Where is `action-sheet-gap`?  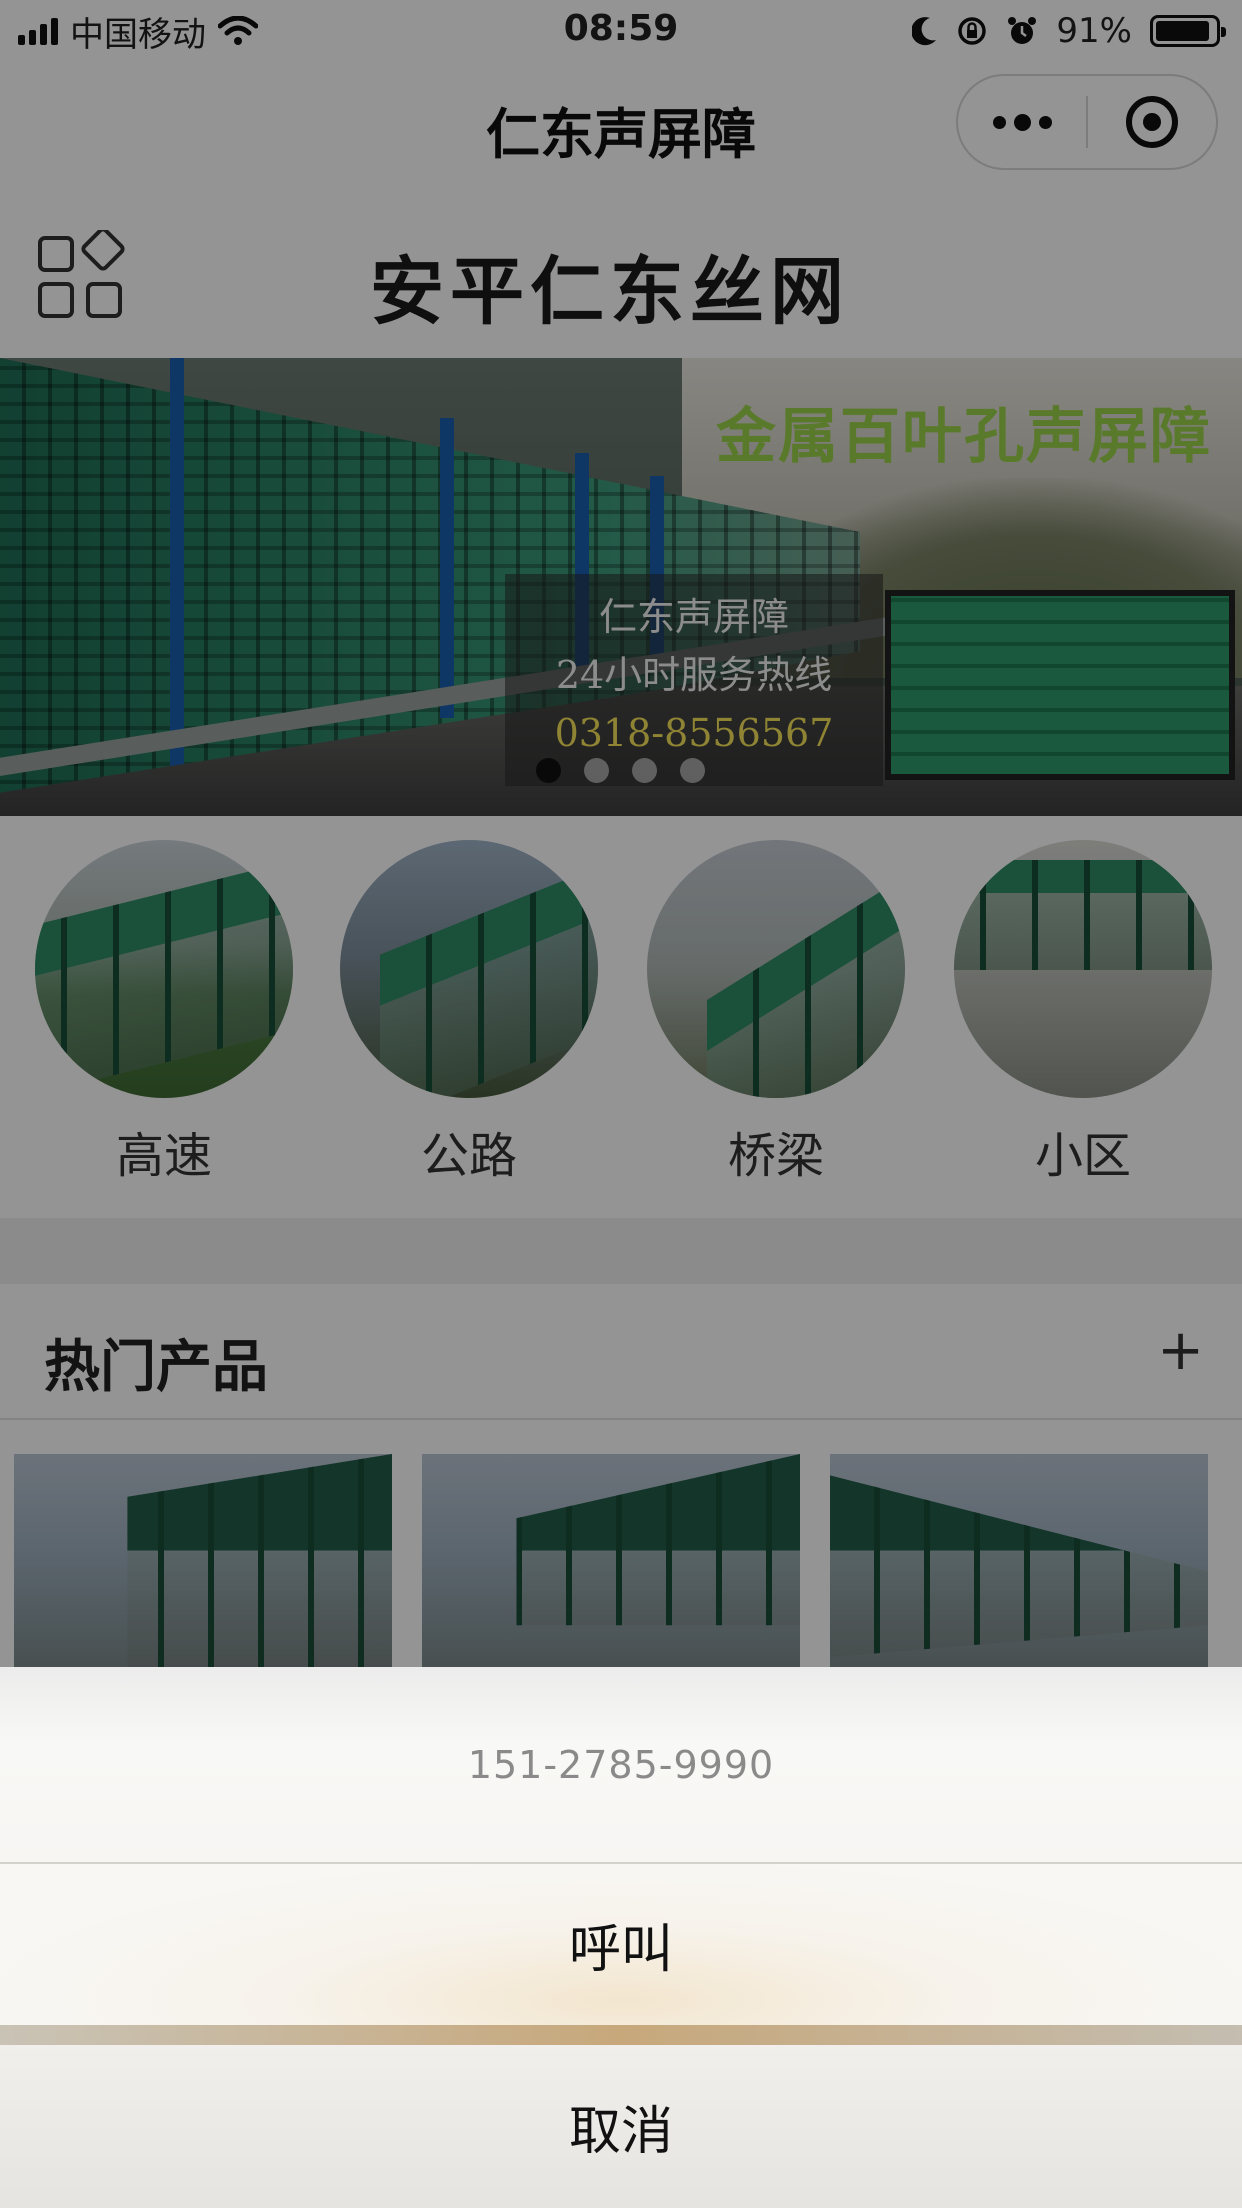 action-sheet-gap is located at coordinates (621, 2035).